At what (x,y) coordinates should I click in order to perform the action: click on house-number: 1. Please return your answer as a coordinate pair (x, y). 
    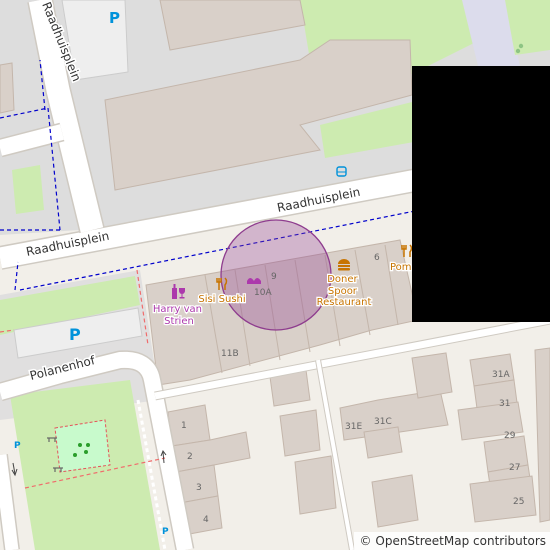
    Looking at the image, I should click on (184, 426).